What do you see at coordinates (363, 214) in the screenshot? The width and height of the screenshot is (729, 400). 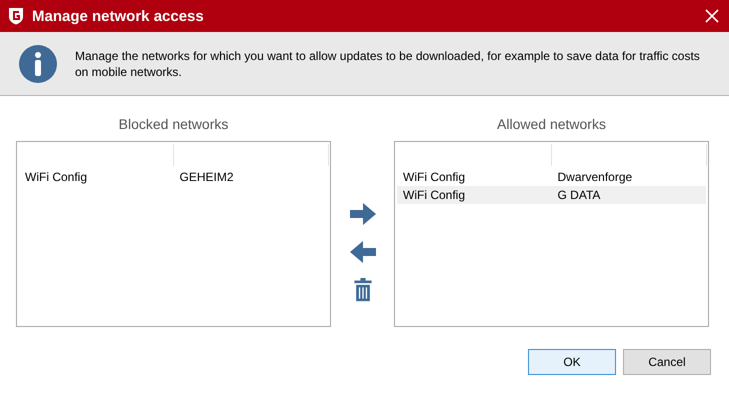 I see `arrow-right-icon` at bounding box center [363, 214].